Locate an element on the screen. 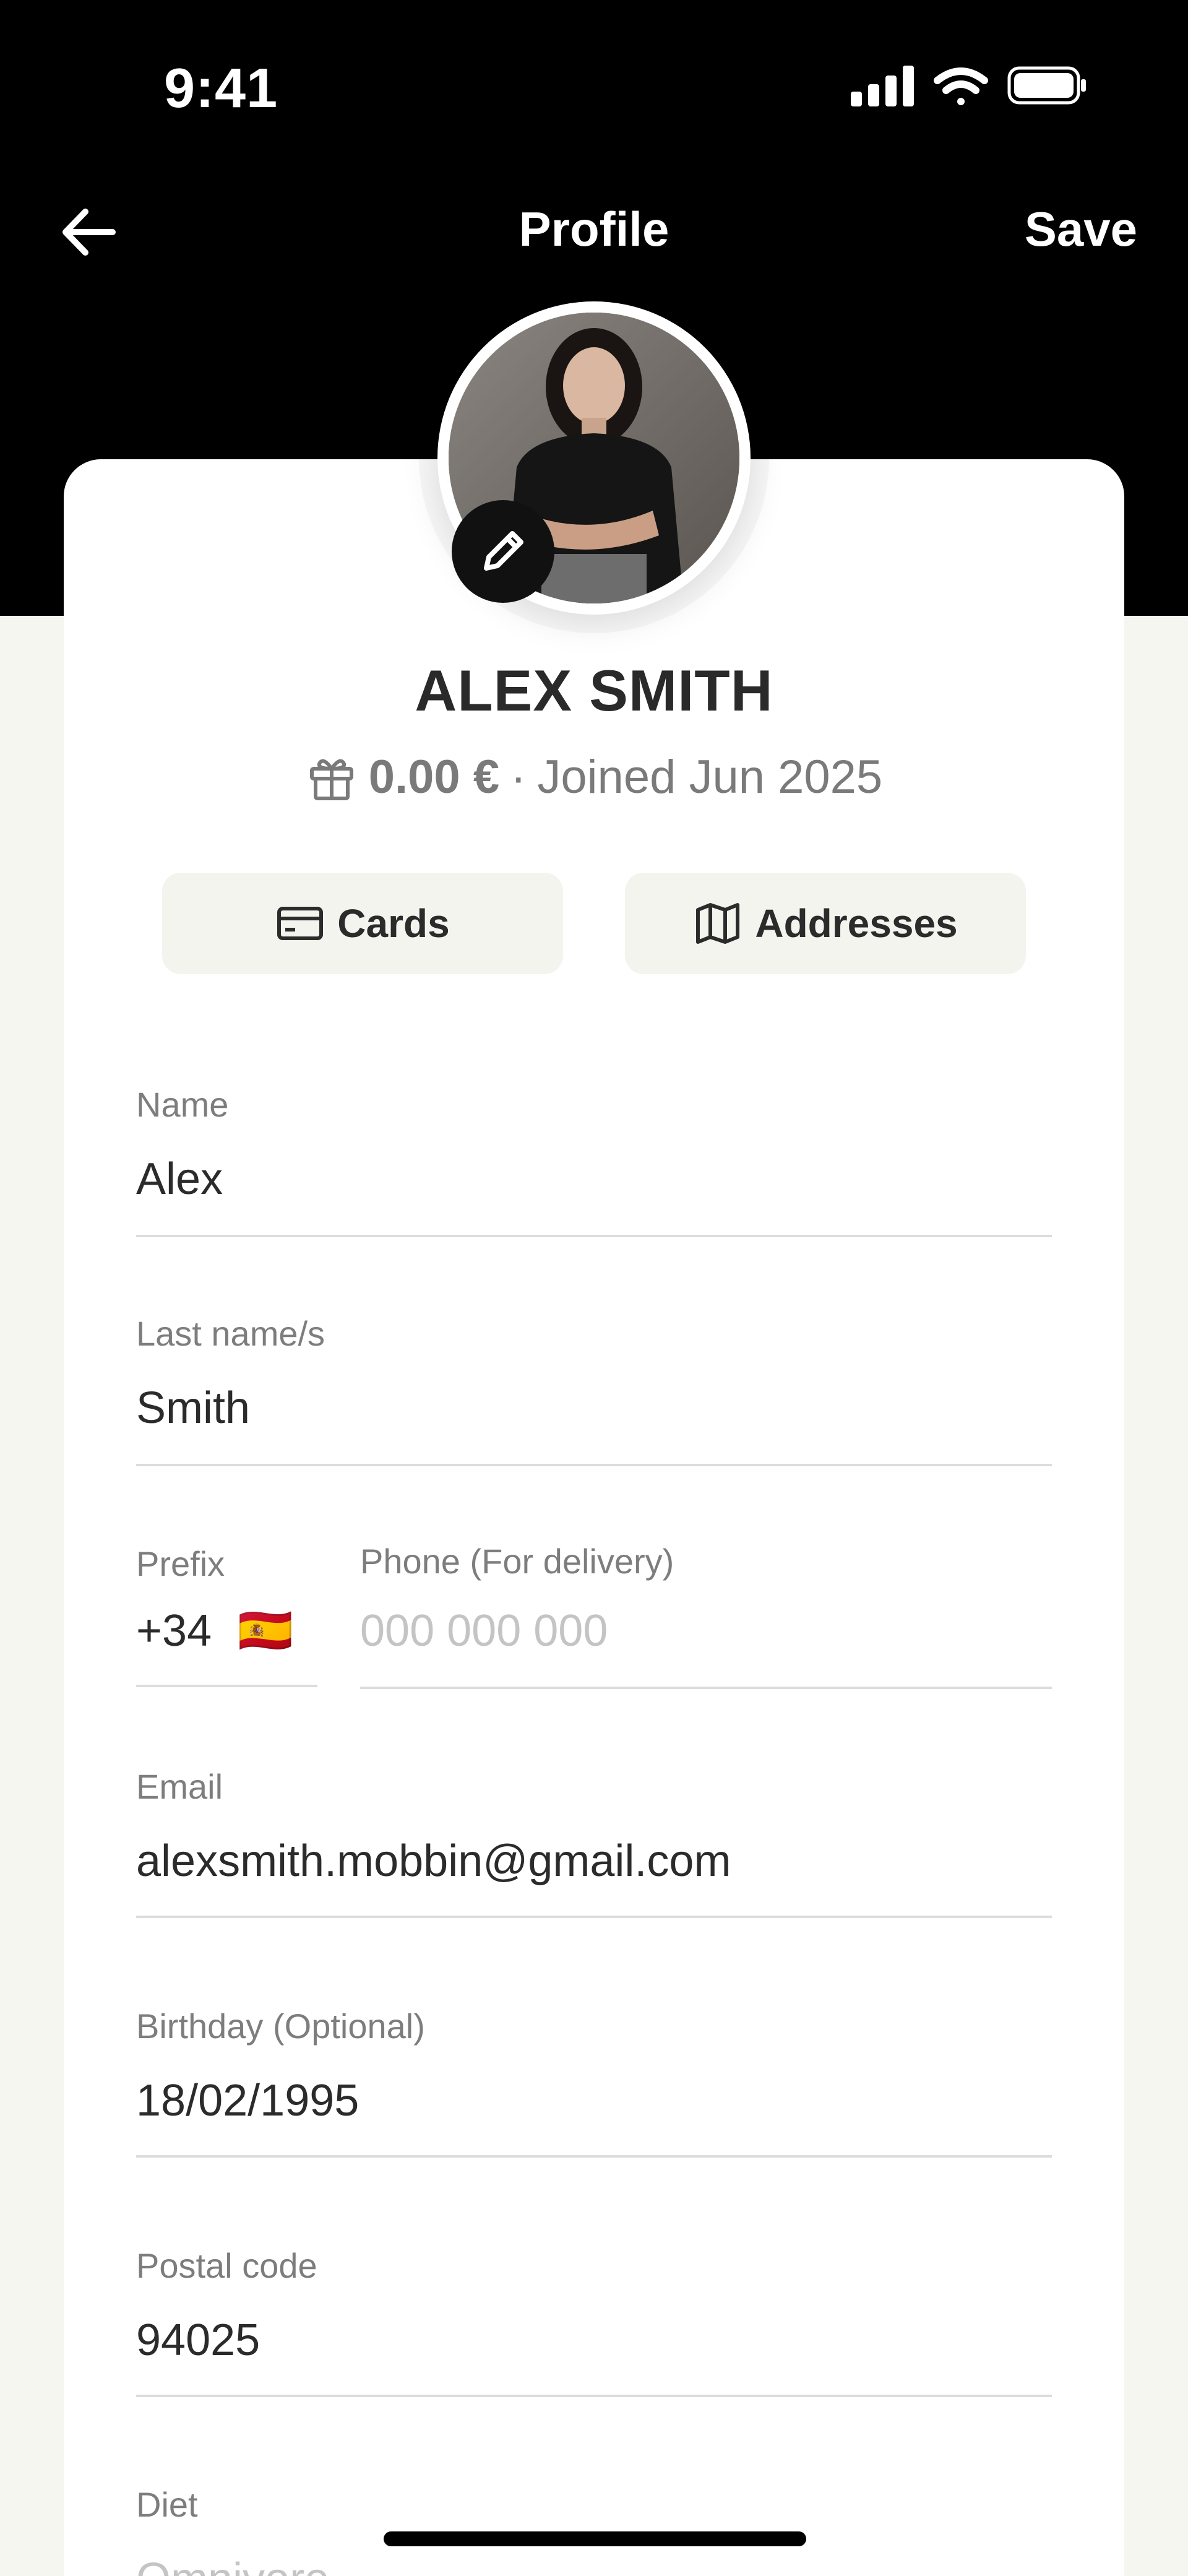  page-title: Profile is located at coordinates (594, 229).